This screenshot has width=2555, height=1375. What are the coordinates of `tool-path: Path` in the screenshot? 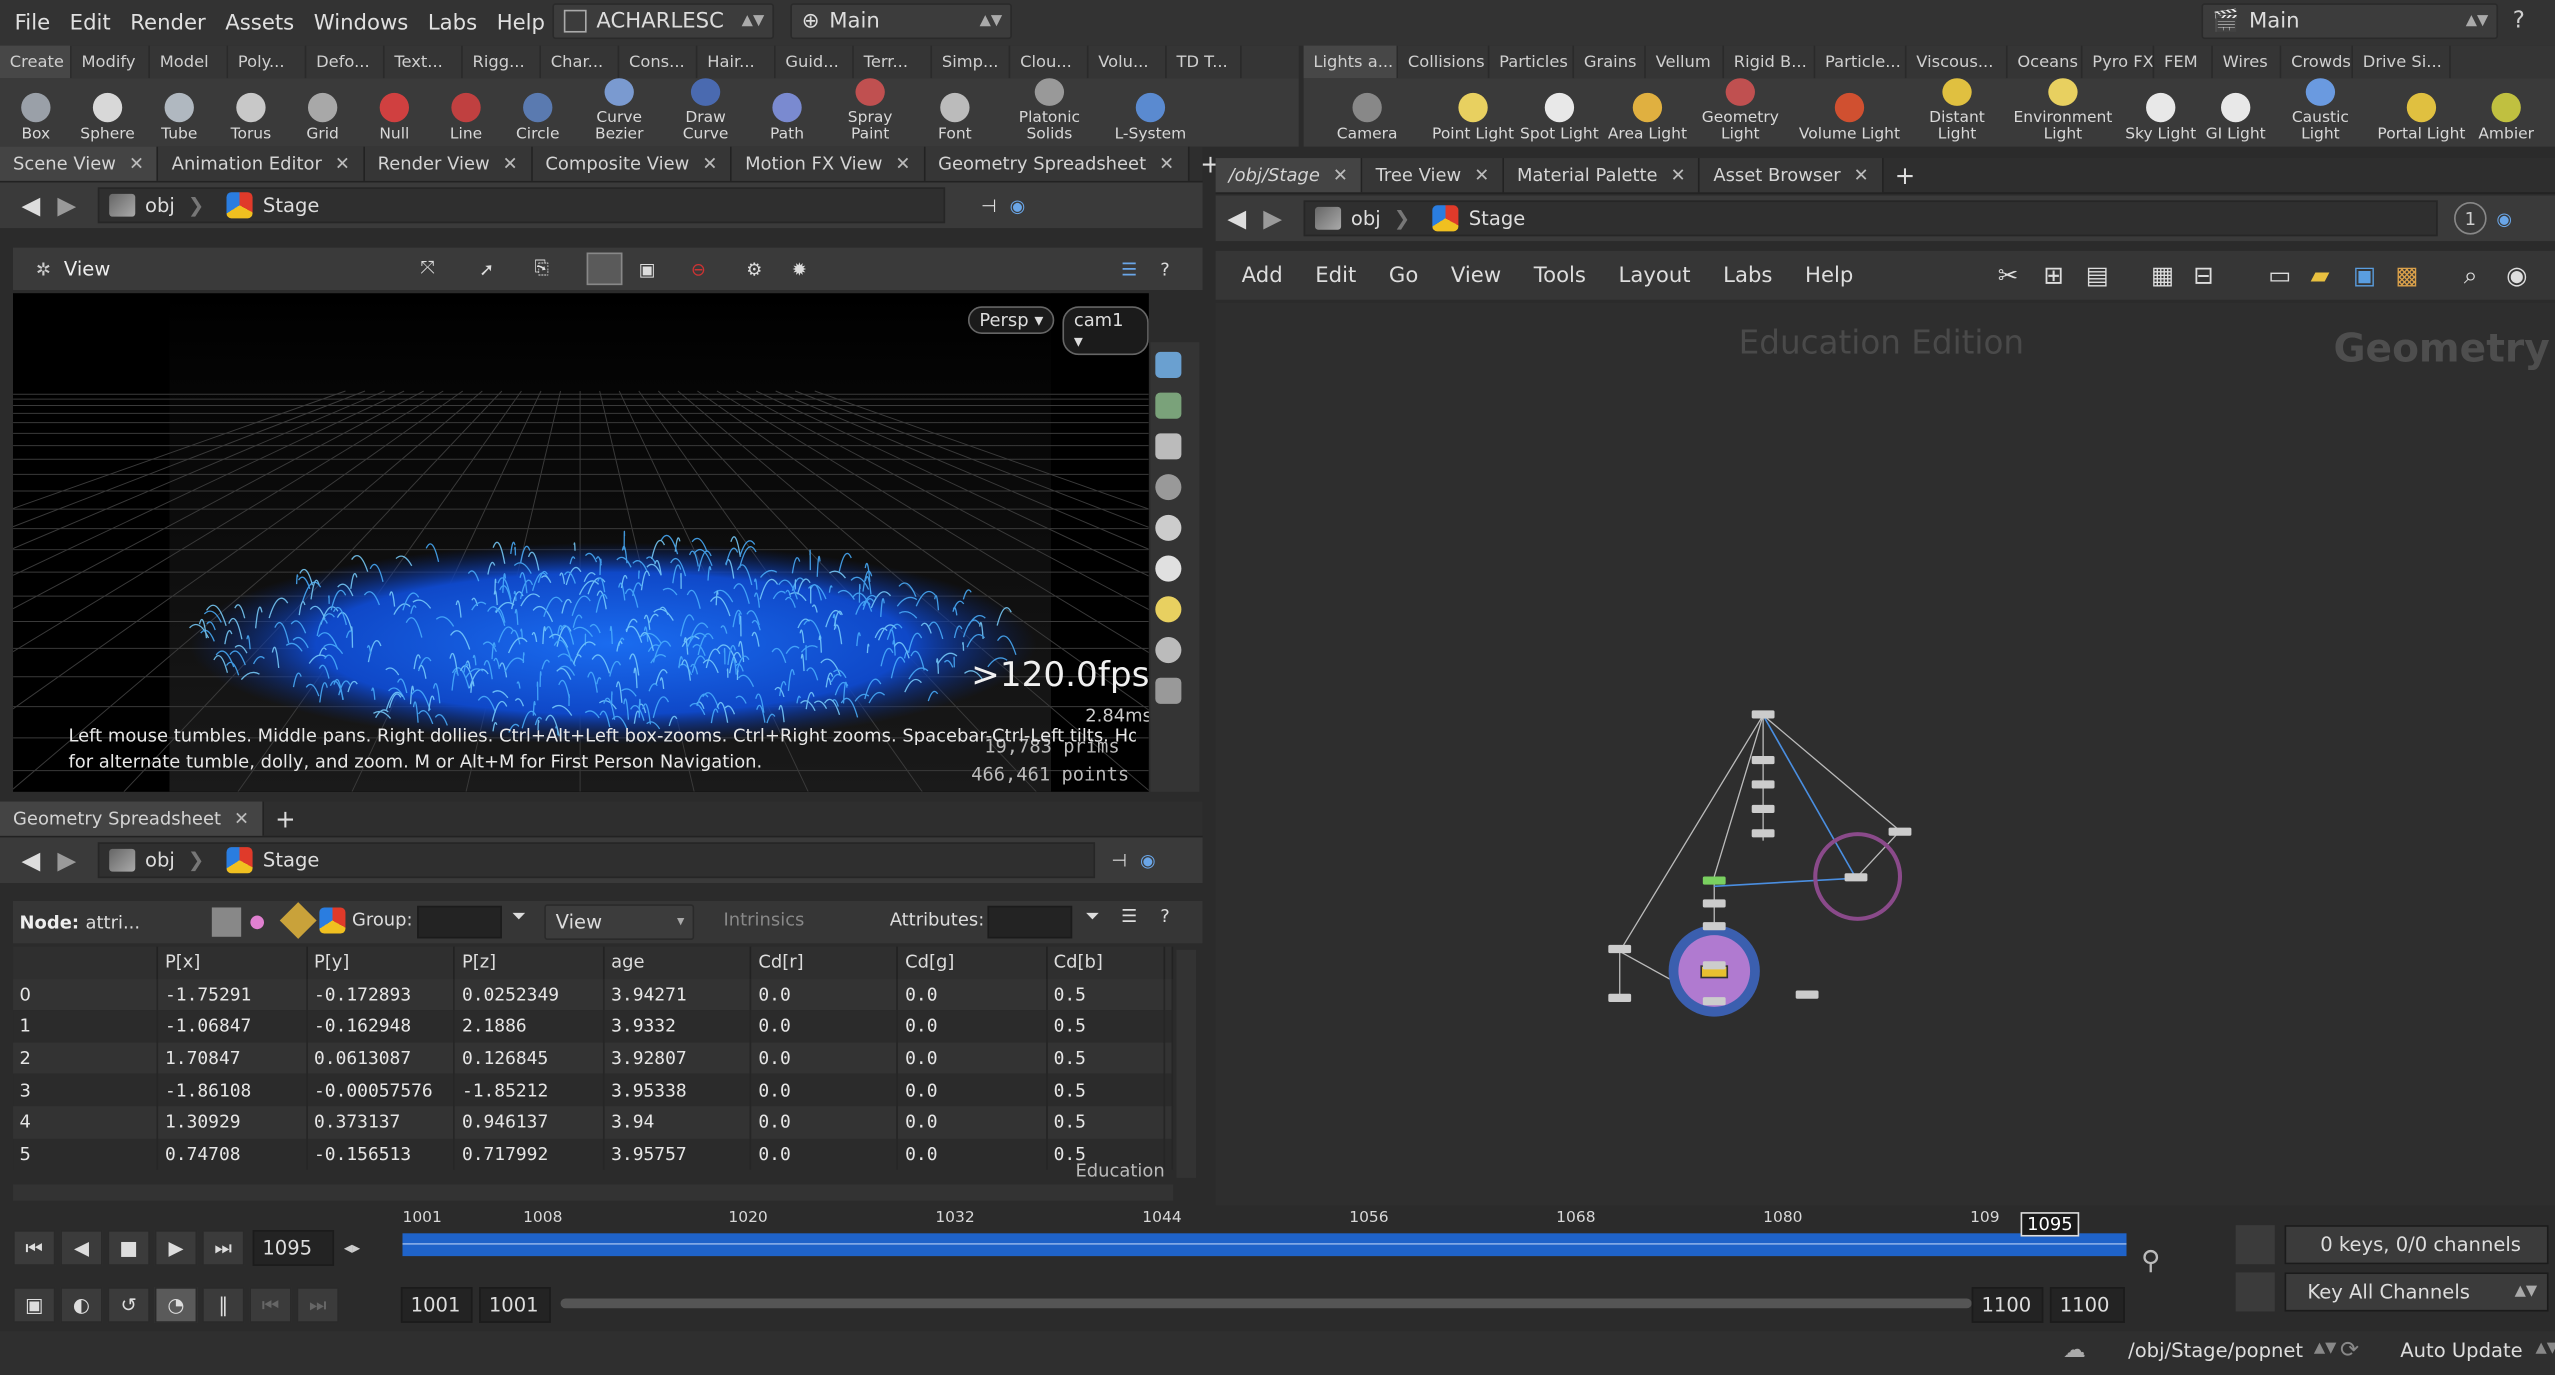 It's located at (786, 112).